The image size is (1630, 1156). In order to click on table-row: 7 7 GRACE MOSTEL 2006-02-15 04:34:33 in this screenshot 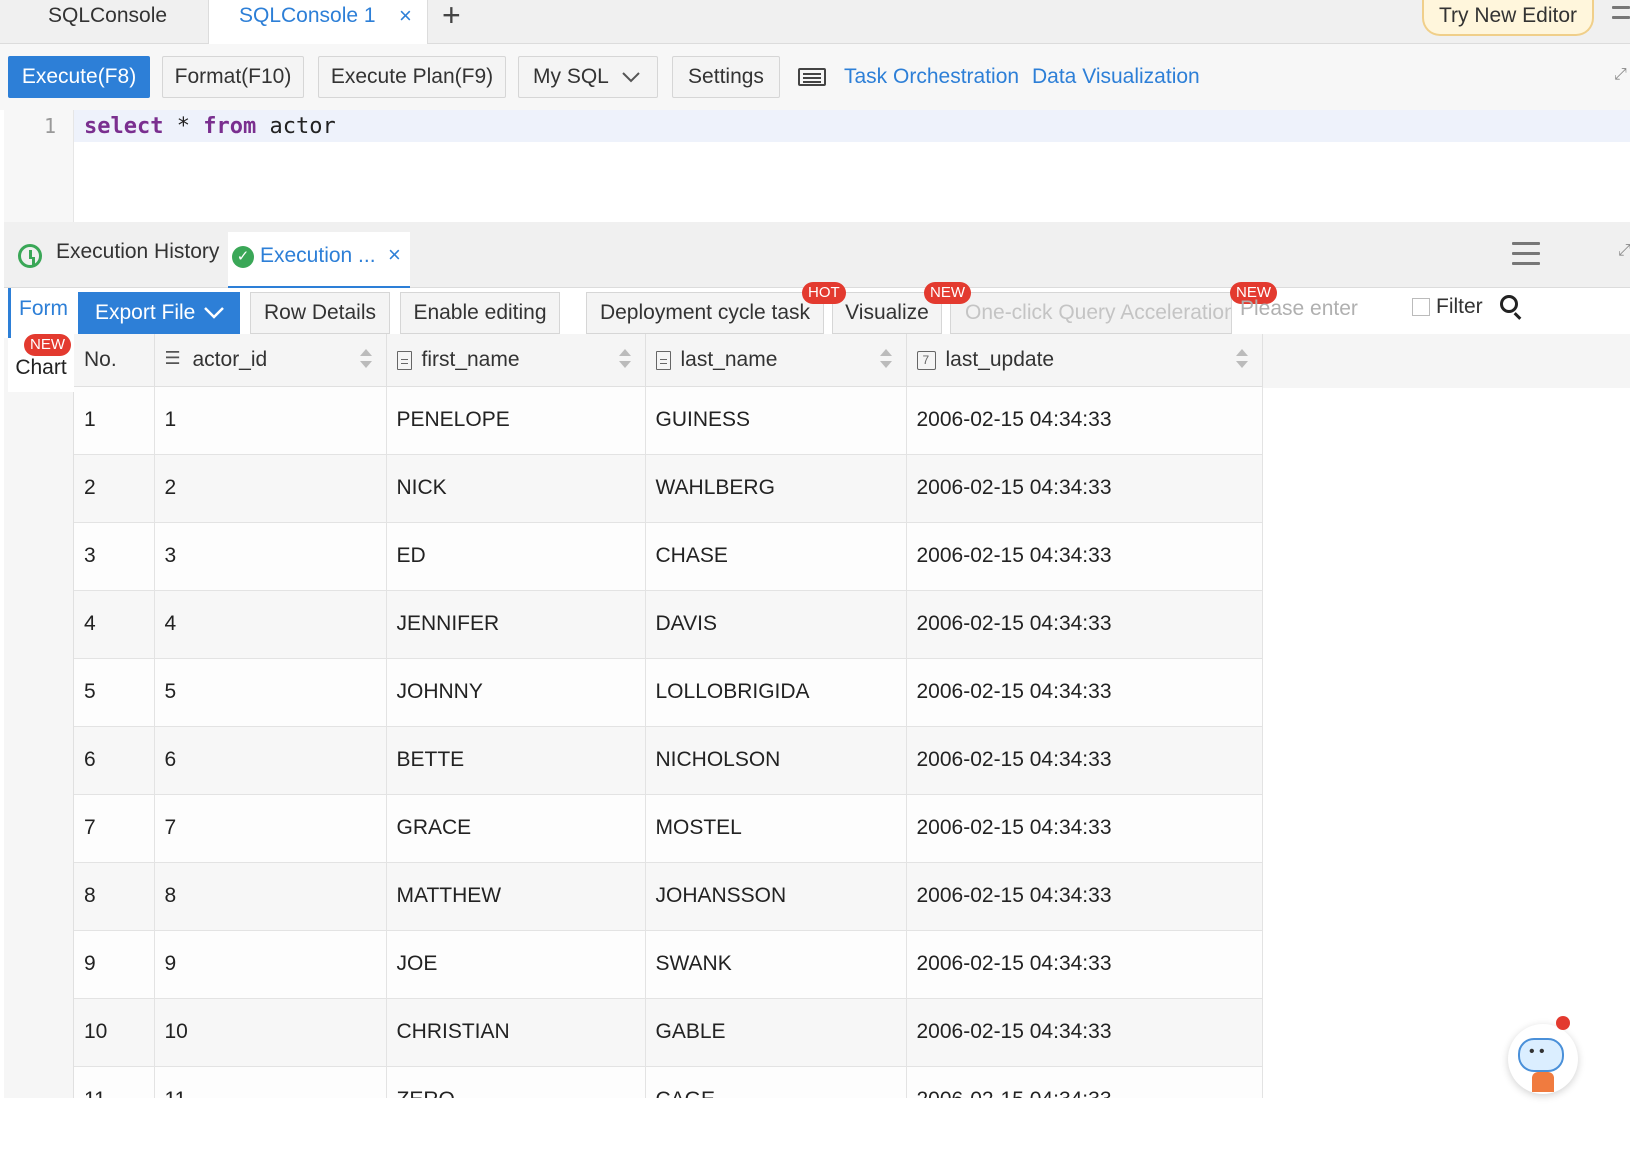, I will do `click(668, 828)`.